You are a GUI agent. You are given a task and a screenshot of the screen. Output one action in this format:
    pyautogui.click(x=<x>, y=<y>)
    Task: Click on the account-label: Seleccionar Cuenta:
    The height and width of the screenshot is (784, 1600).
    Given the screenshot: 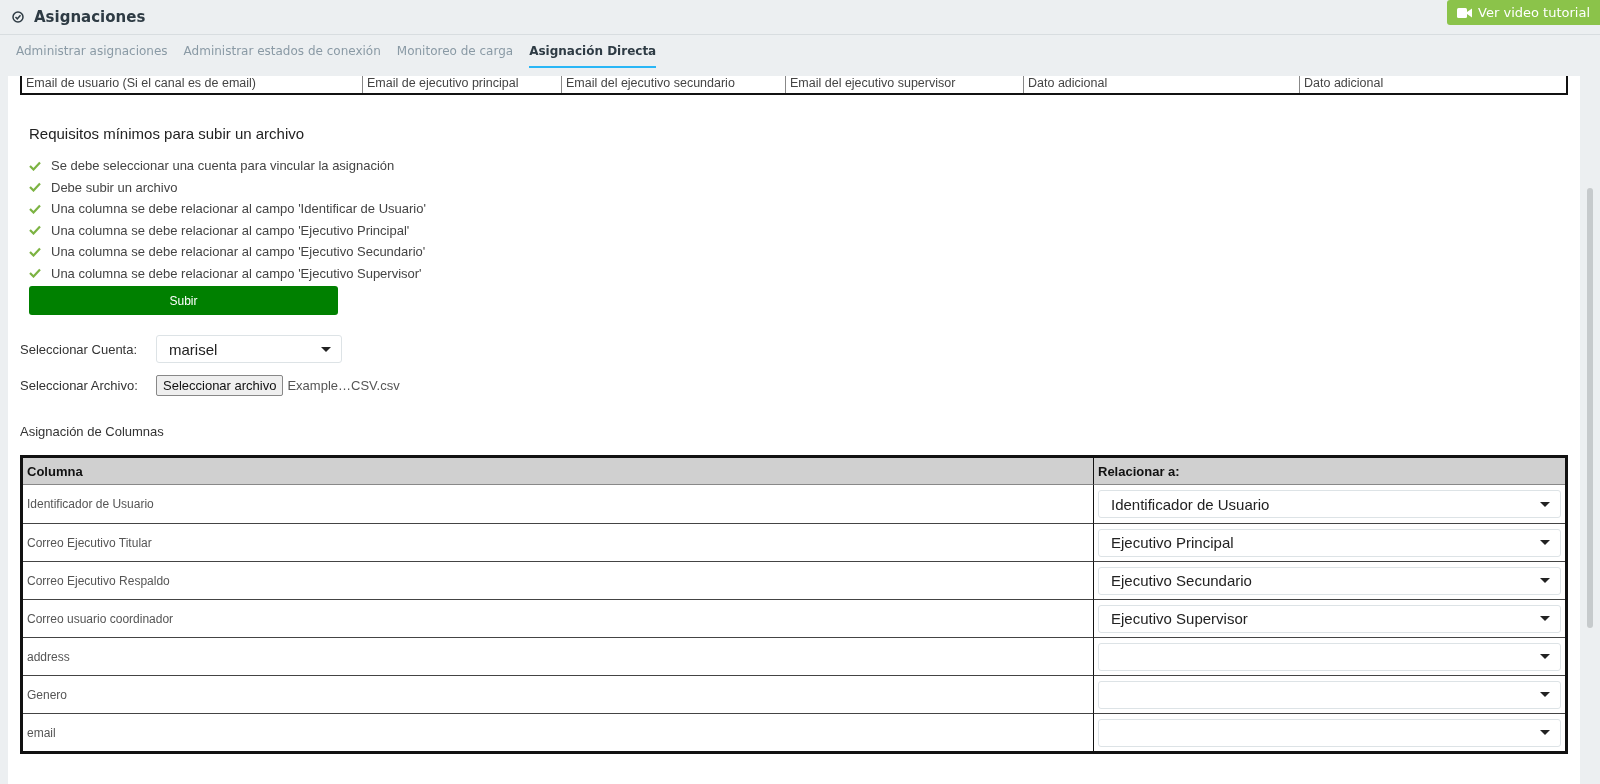 What is the action you would take?
    pyautogui.click(x=79, y=349)
    